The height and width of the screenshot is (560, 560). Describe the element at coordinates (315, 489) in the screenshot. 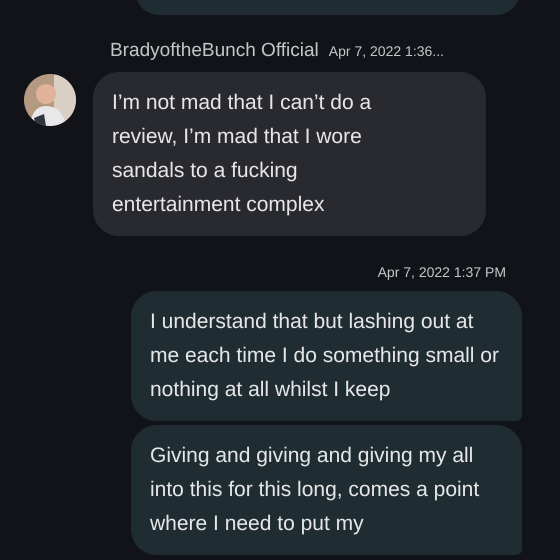

I see `message-text: Giving and giving and giving my all into this for this long, comes a point where I need to put my` at that location.